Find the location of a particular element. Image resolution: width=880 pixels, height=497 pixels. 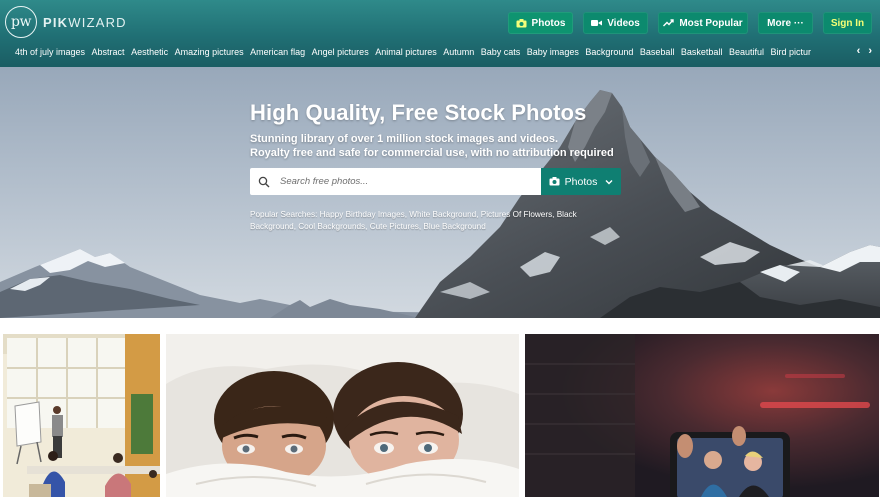

popular-searches-label: Popular Searches: is located at coordinates (284, 214).